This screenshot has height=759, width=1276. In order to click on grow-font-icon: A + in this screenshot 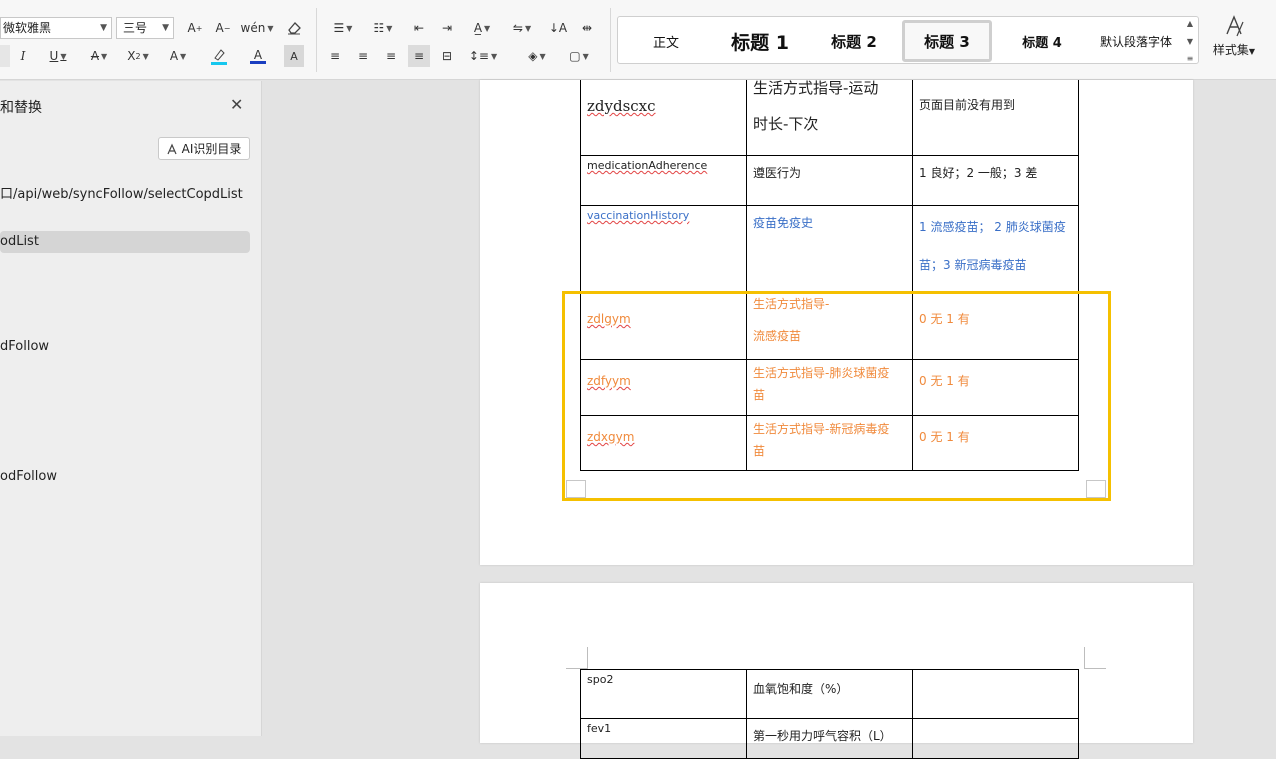, I will do `click(195, 28)`.